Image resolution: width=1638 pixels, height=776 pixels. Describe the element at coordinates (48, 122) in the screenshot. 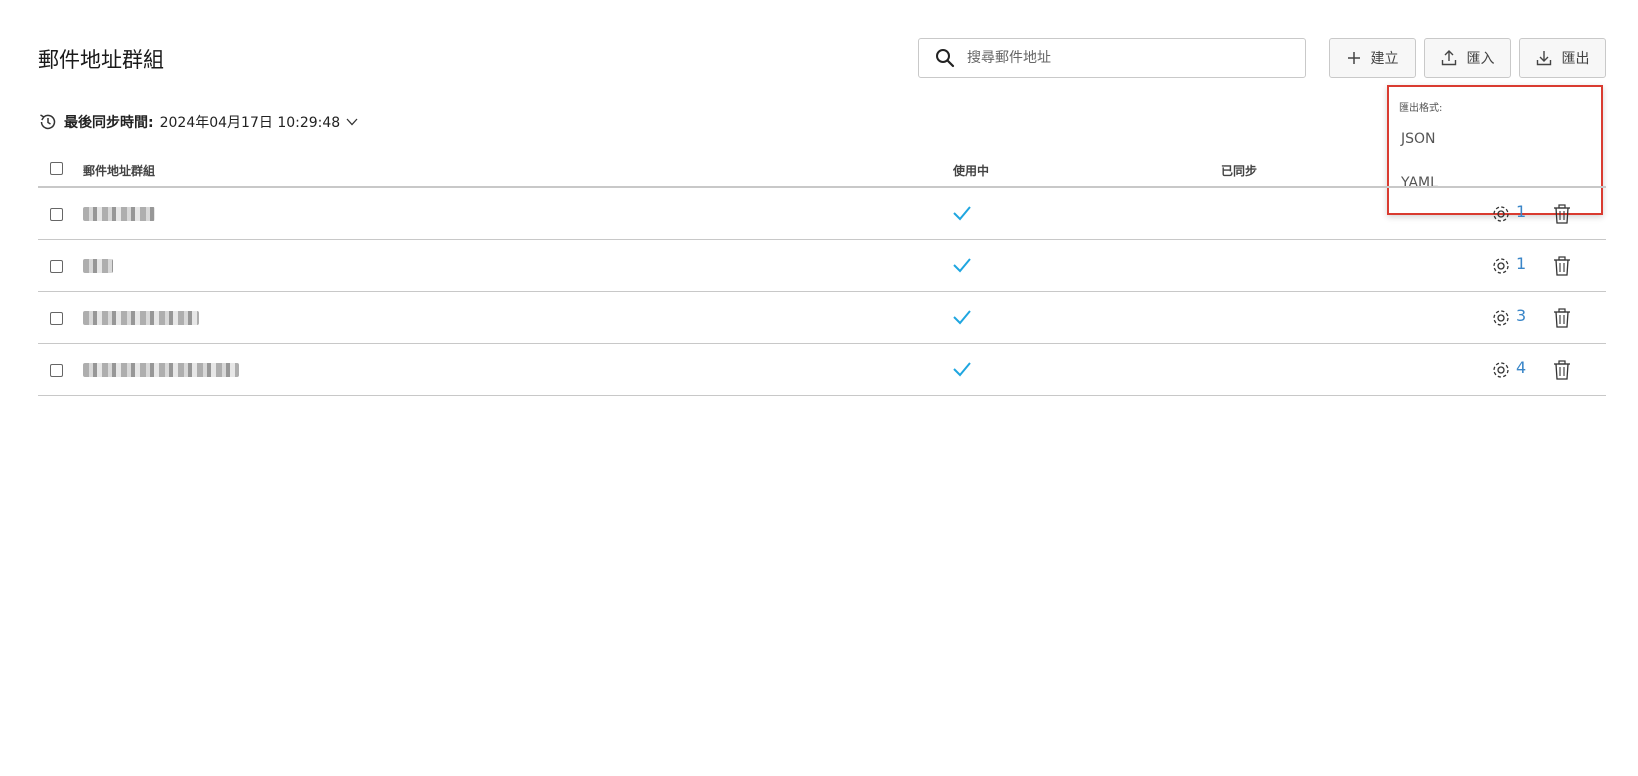

I see `sync-clock-icon` at that location.